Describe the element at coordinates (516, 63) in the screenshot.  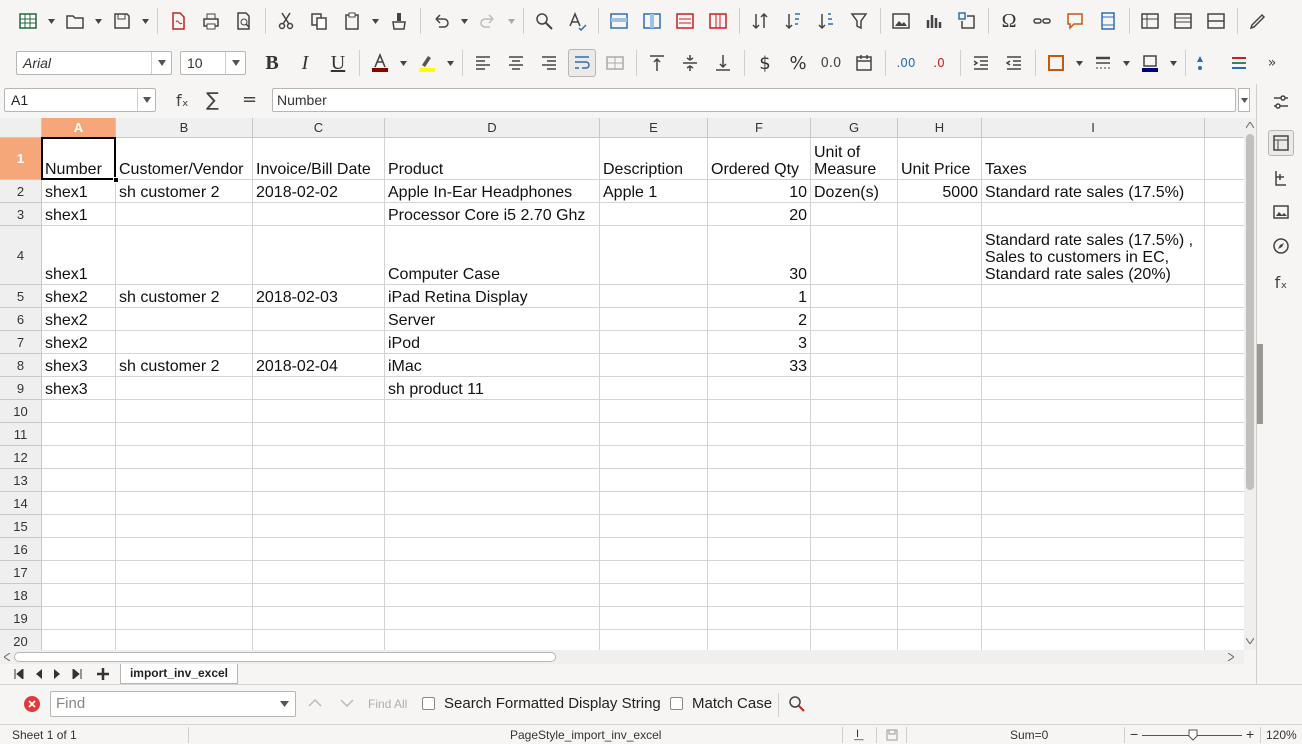
I see `align-center-icon` at that location.